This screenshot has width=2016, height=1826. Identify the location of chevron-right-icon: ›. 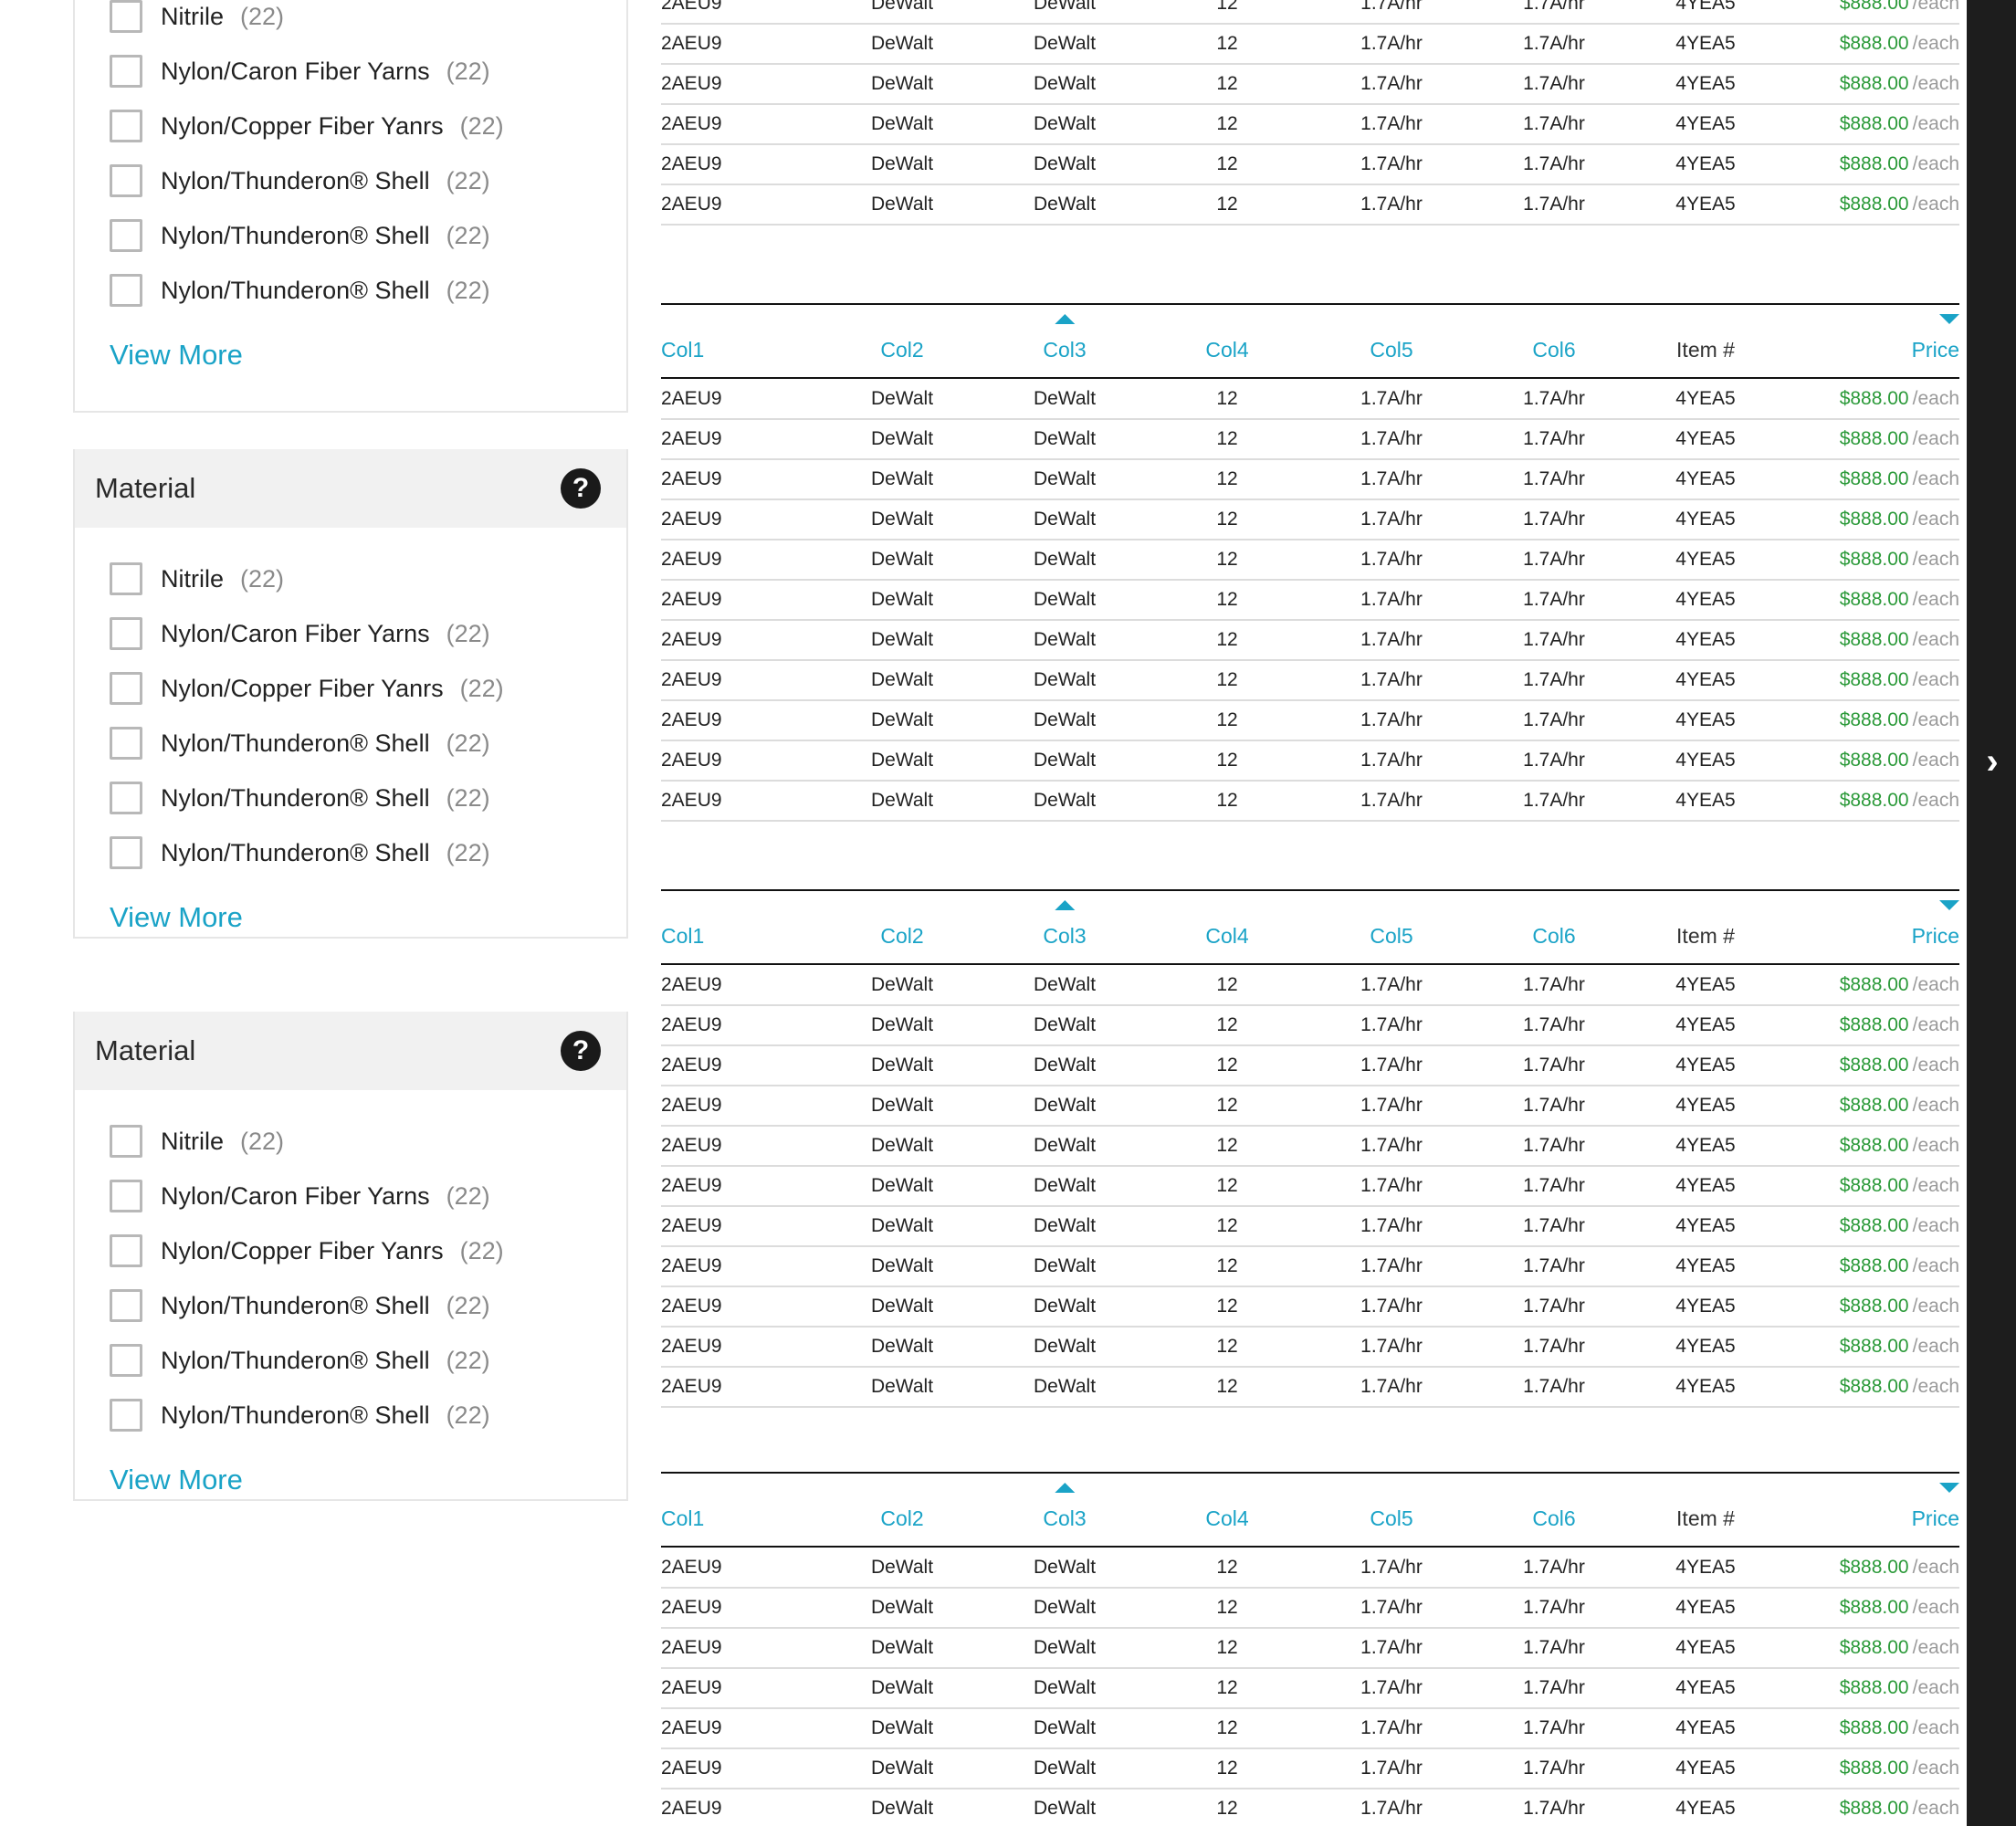
(1993, 762).